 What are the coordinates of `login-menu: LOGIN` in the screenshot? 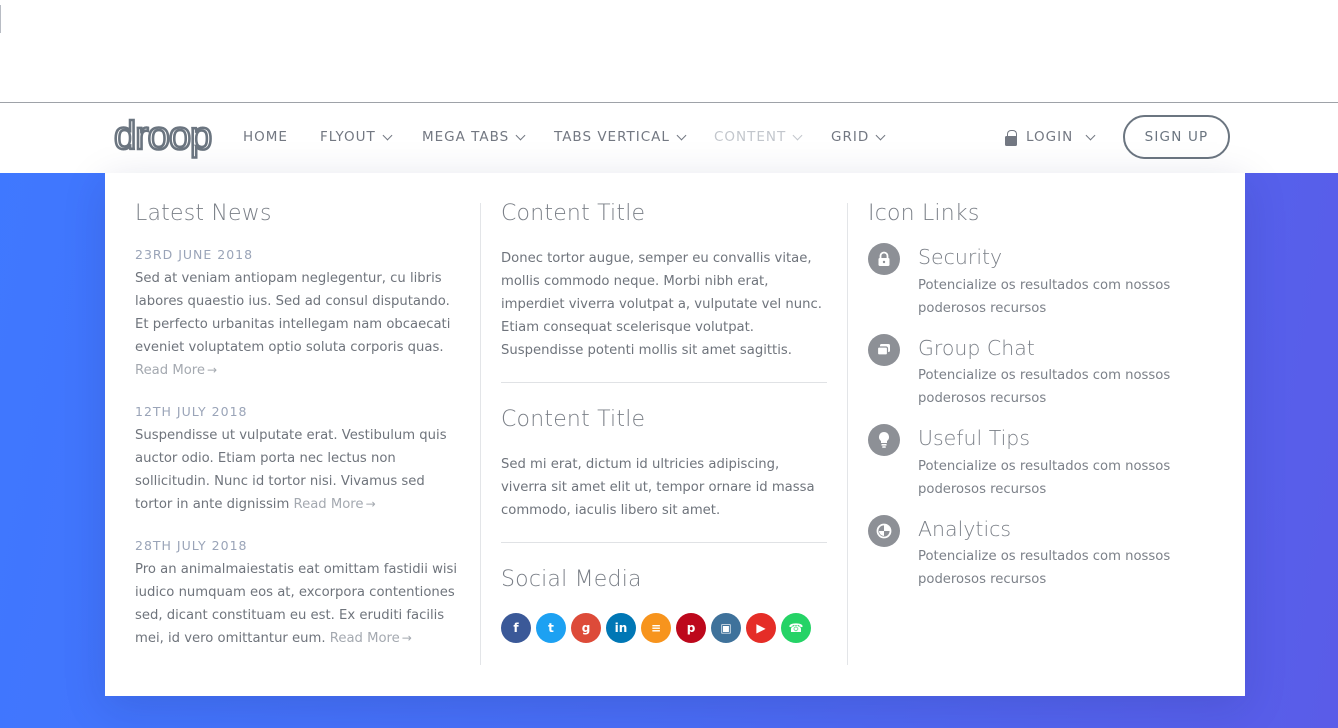 It's located at (1050, 137).